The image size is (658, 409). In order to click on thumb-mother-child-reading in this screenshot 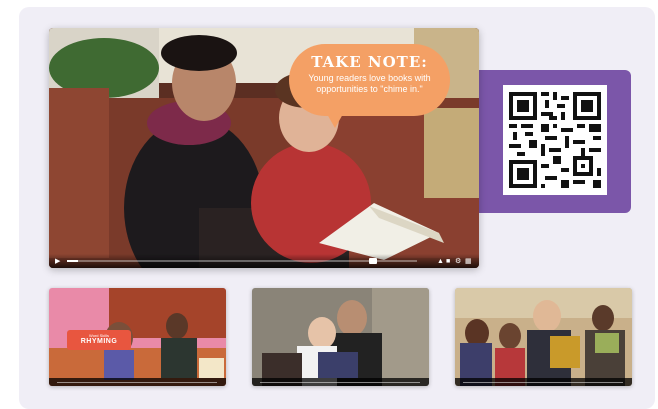, I will do `click(340, 337)`.